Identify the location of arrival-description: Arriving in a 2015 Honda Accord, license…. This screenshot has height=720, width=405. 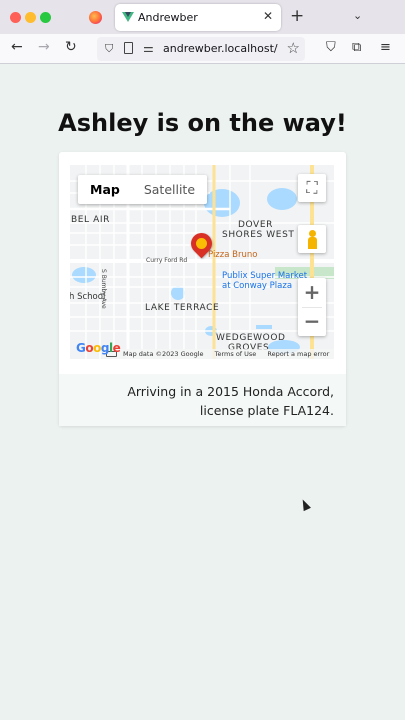
(230, 401).